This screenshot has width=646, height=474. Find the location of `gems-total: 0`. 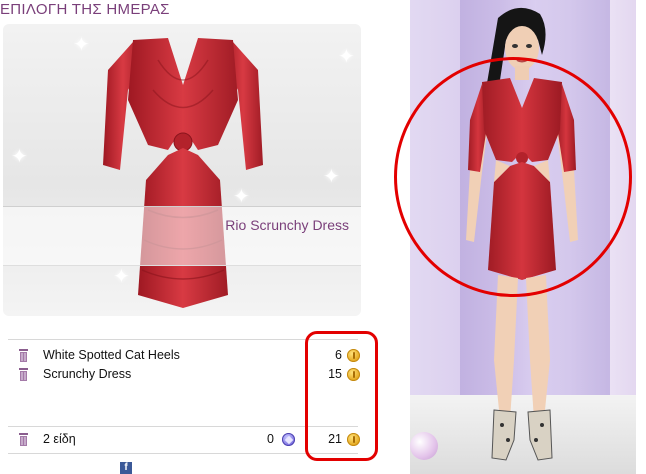

gems-total: 0 is located at coordinates (270, 439).